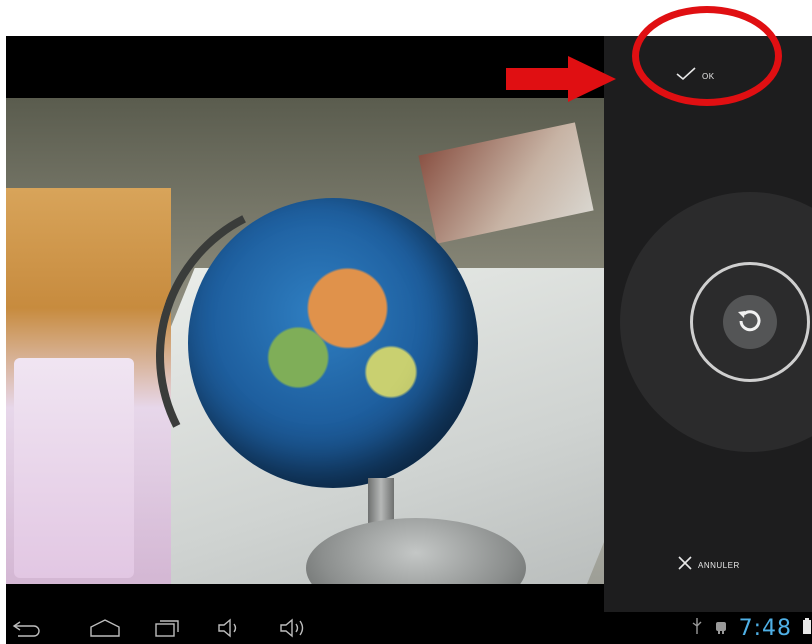 The image size is (812, 644). I want to click on volume-down-icon, so click(230, 630).